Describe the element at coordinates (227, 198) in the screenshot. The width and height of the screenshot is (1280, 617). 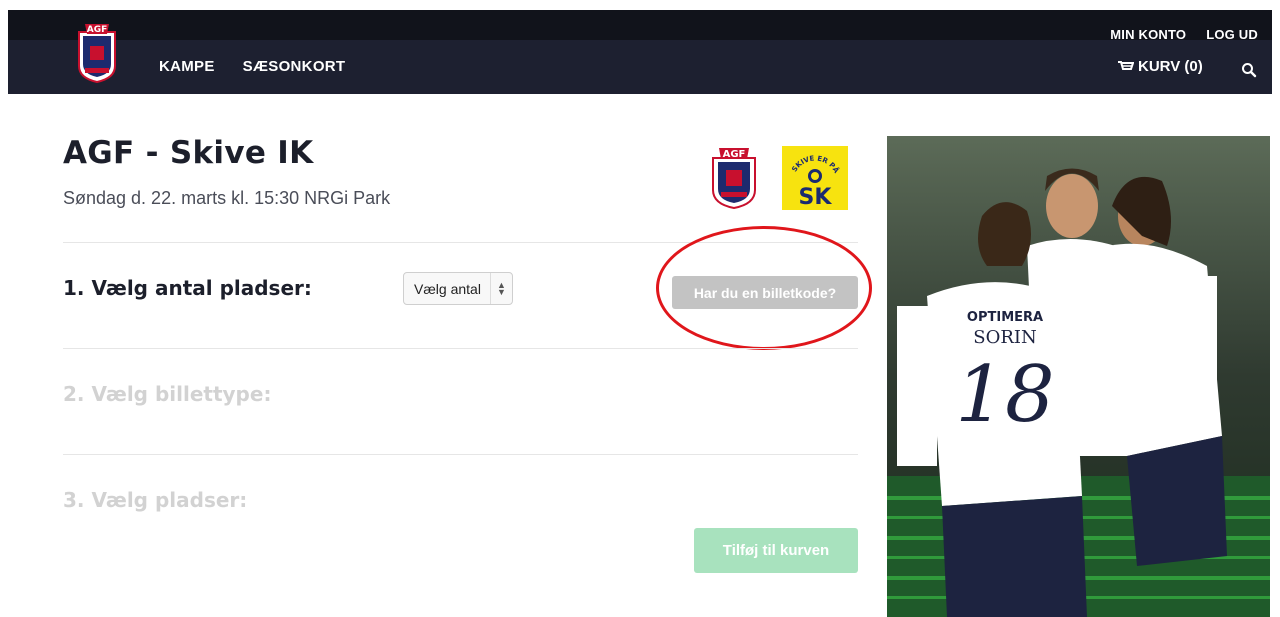
I see `event-subtitle: Søndag d. 22. marts kl. 15:30 NRGi Park` at that location.